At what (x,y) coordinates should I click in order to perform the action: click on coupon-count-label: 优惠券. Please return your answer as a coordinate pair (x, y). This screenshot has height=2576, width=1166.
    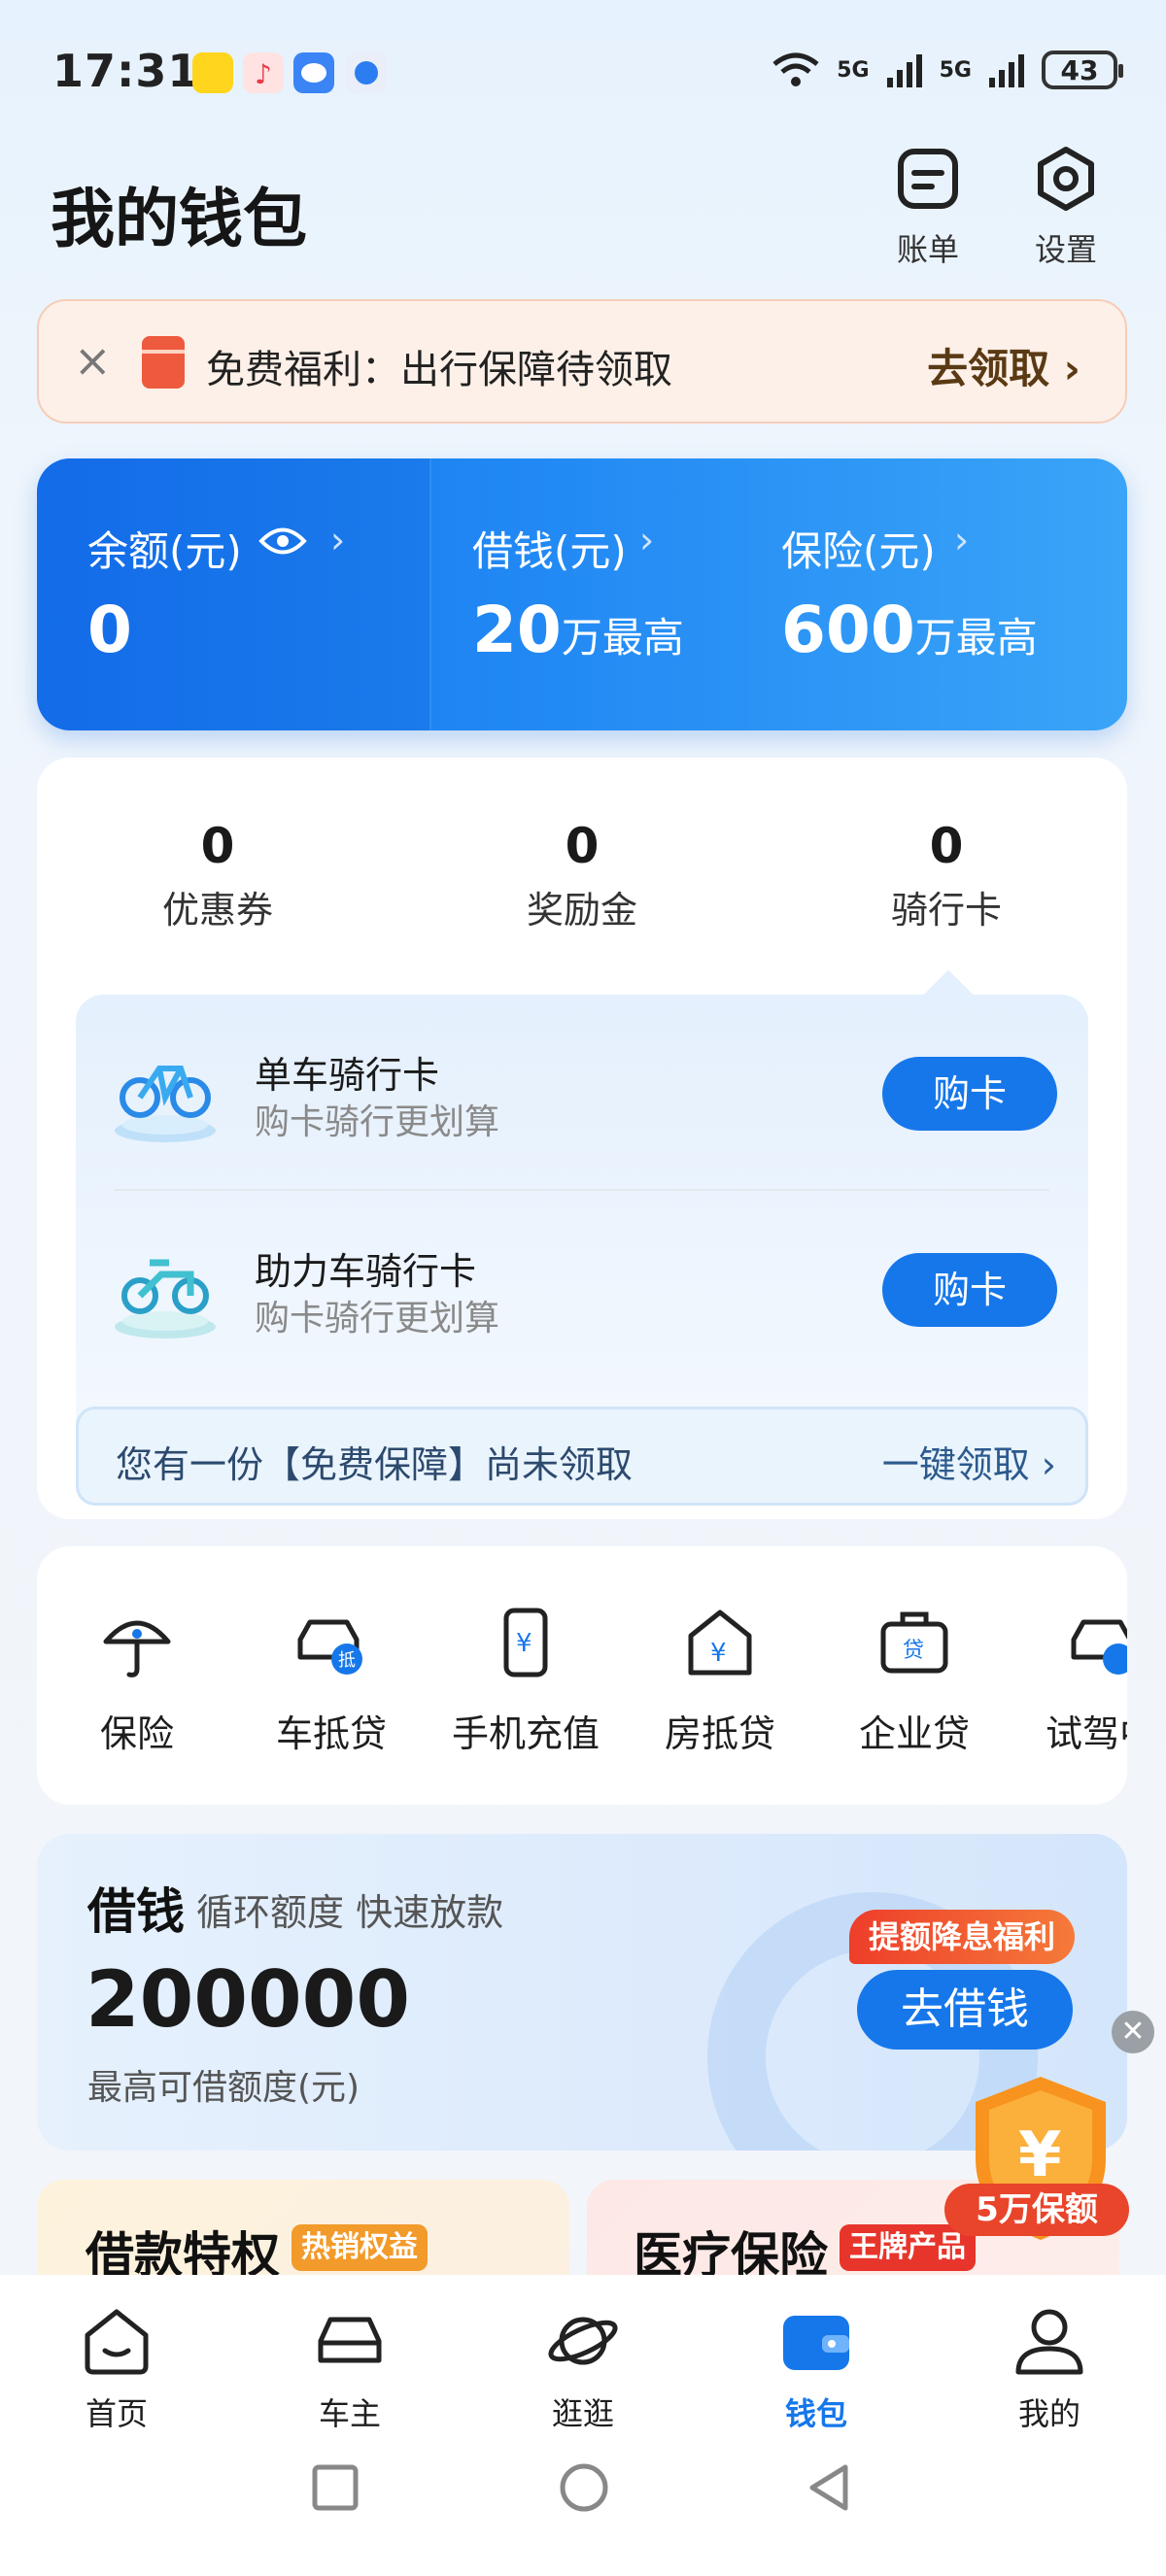
    Looking at the image, I should click on (217, 910).